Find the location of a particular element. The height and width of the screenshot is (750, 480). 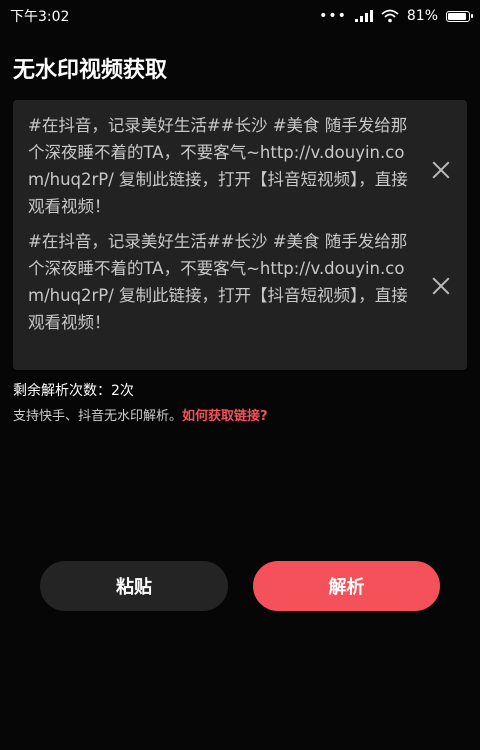

parse-button: 解析 is located at coordinates (346, 586).